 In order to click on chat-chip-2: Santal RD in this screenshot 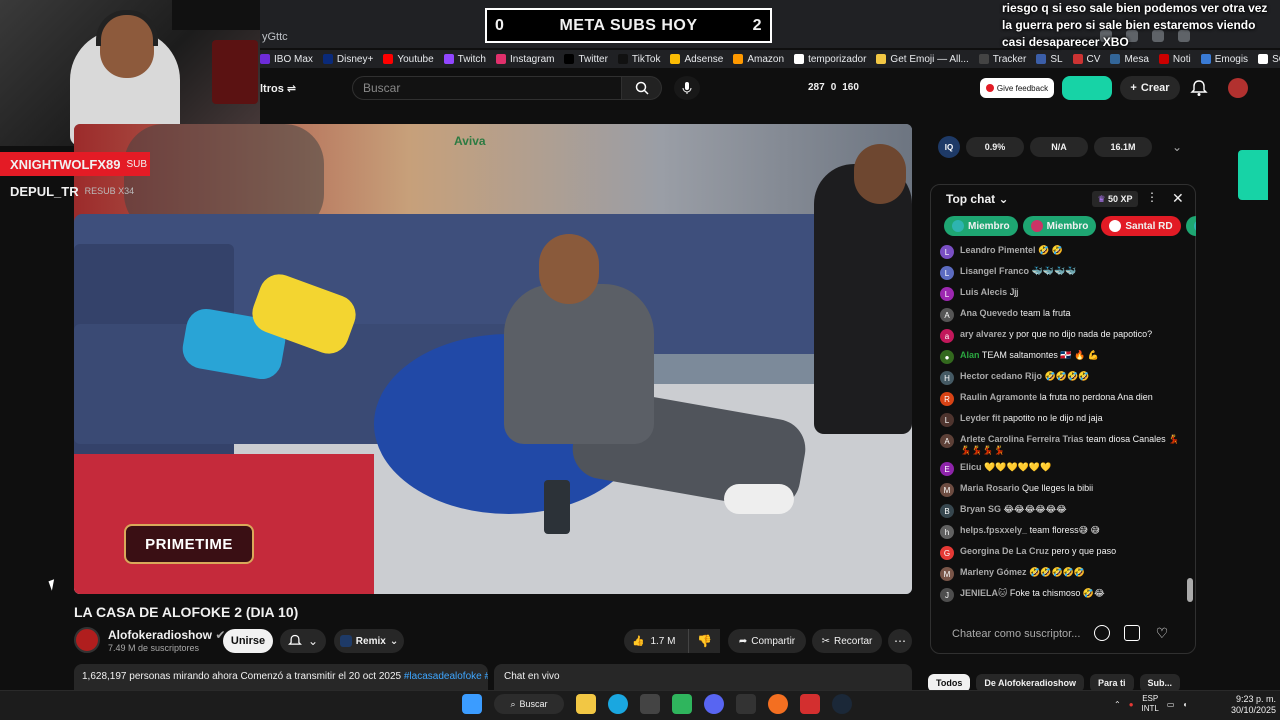, I will do `click(1141, 226)`.